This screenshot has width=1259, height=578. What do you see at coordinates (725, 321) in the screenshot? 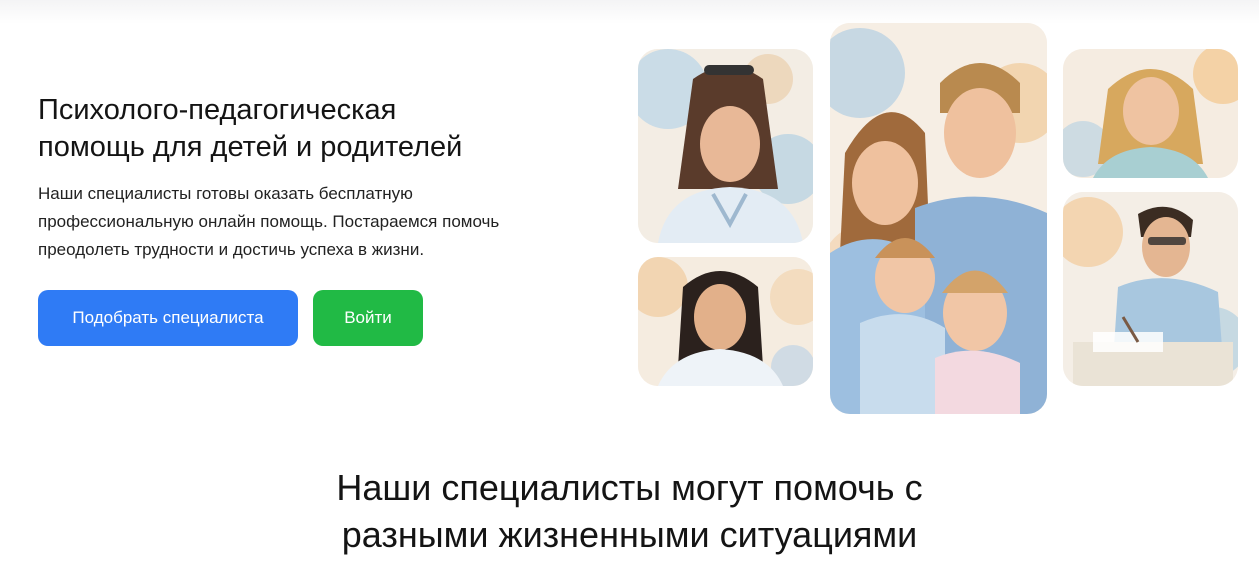
I see `asian-woman-image` at bounding box center [725, 321].